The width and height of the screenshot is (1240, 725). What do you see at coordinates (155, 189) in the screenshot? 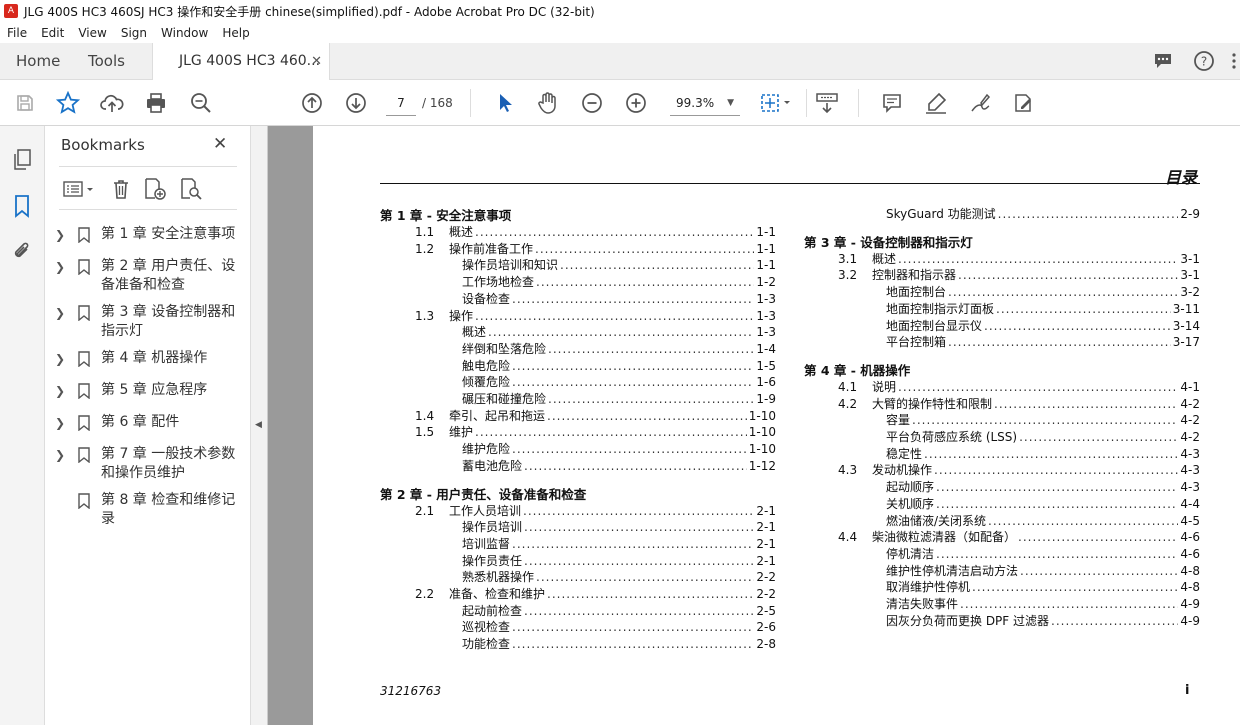
I see `new-bookmark-icon` at bounding box center [155, 189].